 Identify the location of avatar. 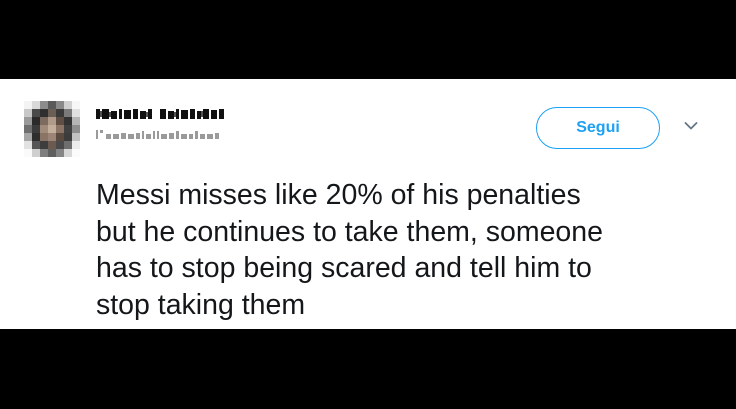
(52, 129).